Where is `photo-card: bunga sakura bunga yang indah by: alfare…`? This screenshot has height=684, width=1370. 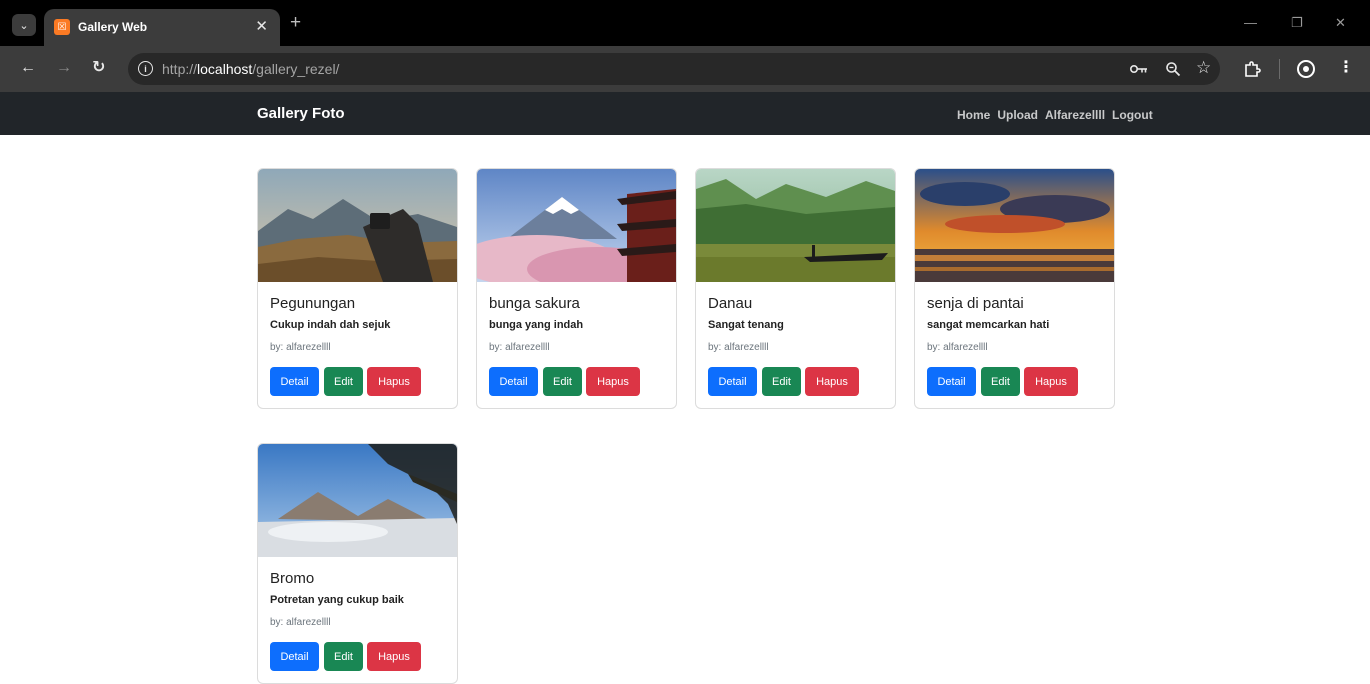 photo-card: bunga sakura bunga yang indah by: alfare… is located at coordinates (576, 288).